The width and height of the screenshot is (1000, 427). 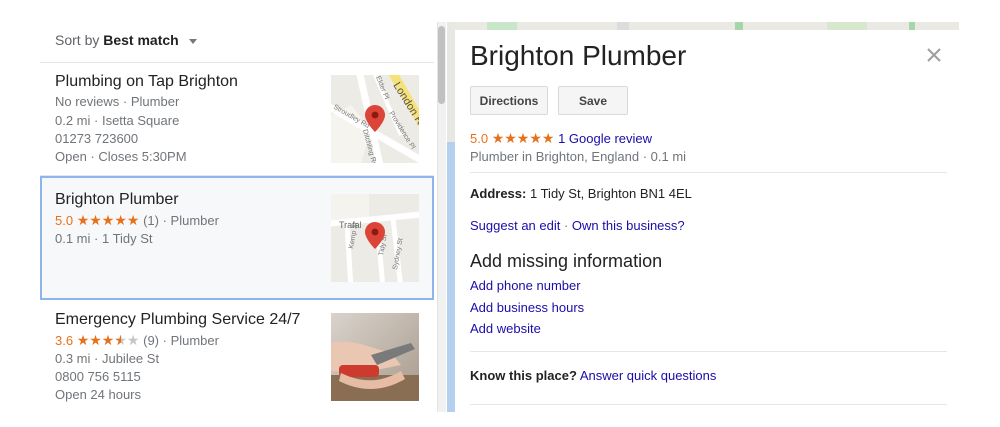 What do you see at coordinates (117, 199) in the screenshot?
I see `result-name: Brighton Plumber` at bounding box center [117, 199].